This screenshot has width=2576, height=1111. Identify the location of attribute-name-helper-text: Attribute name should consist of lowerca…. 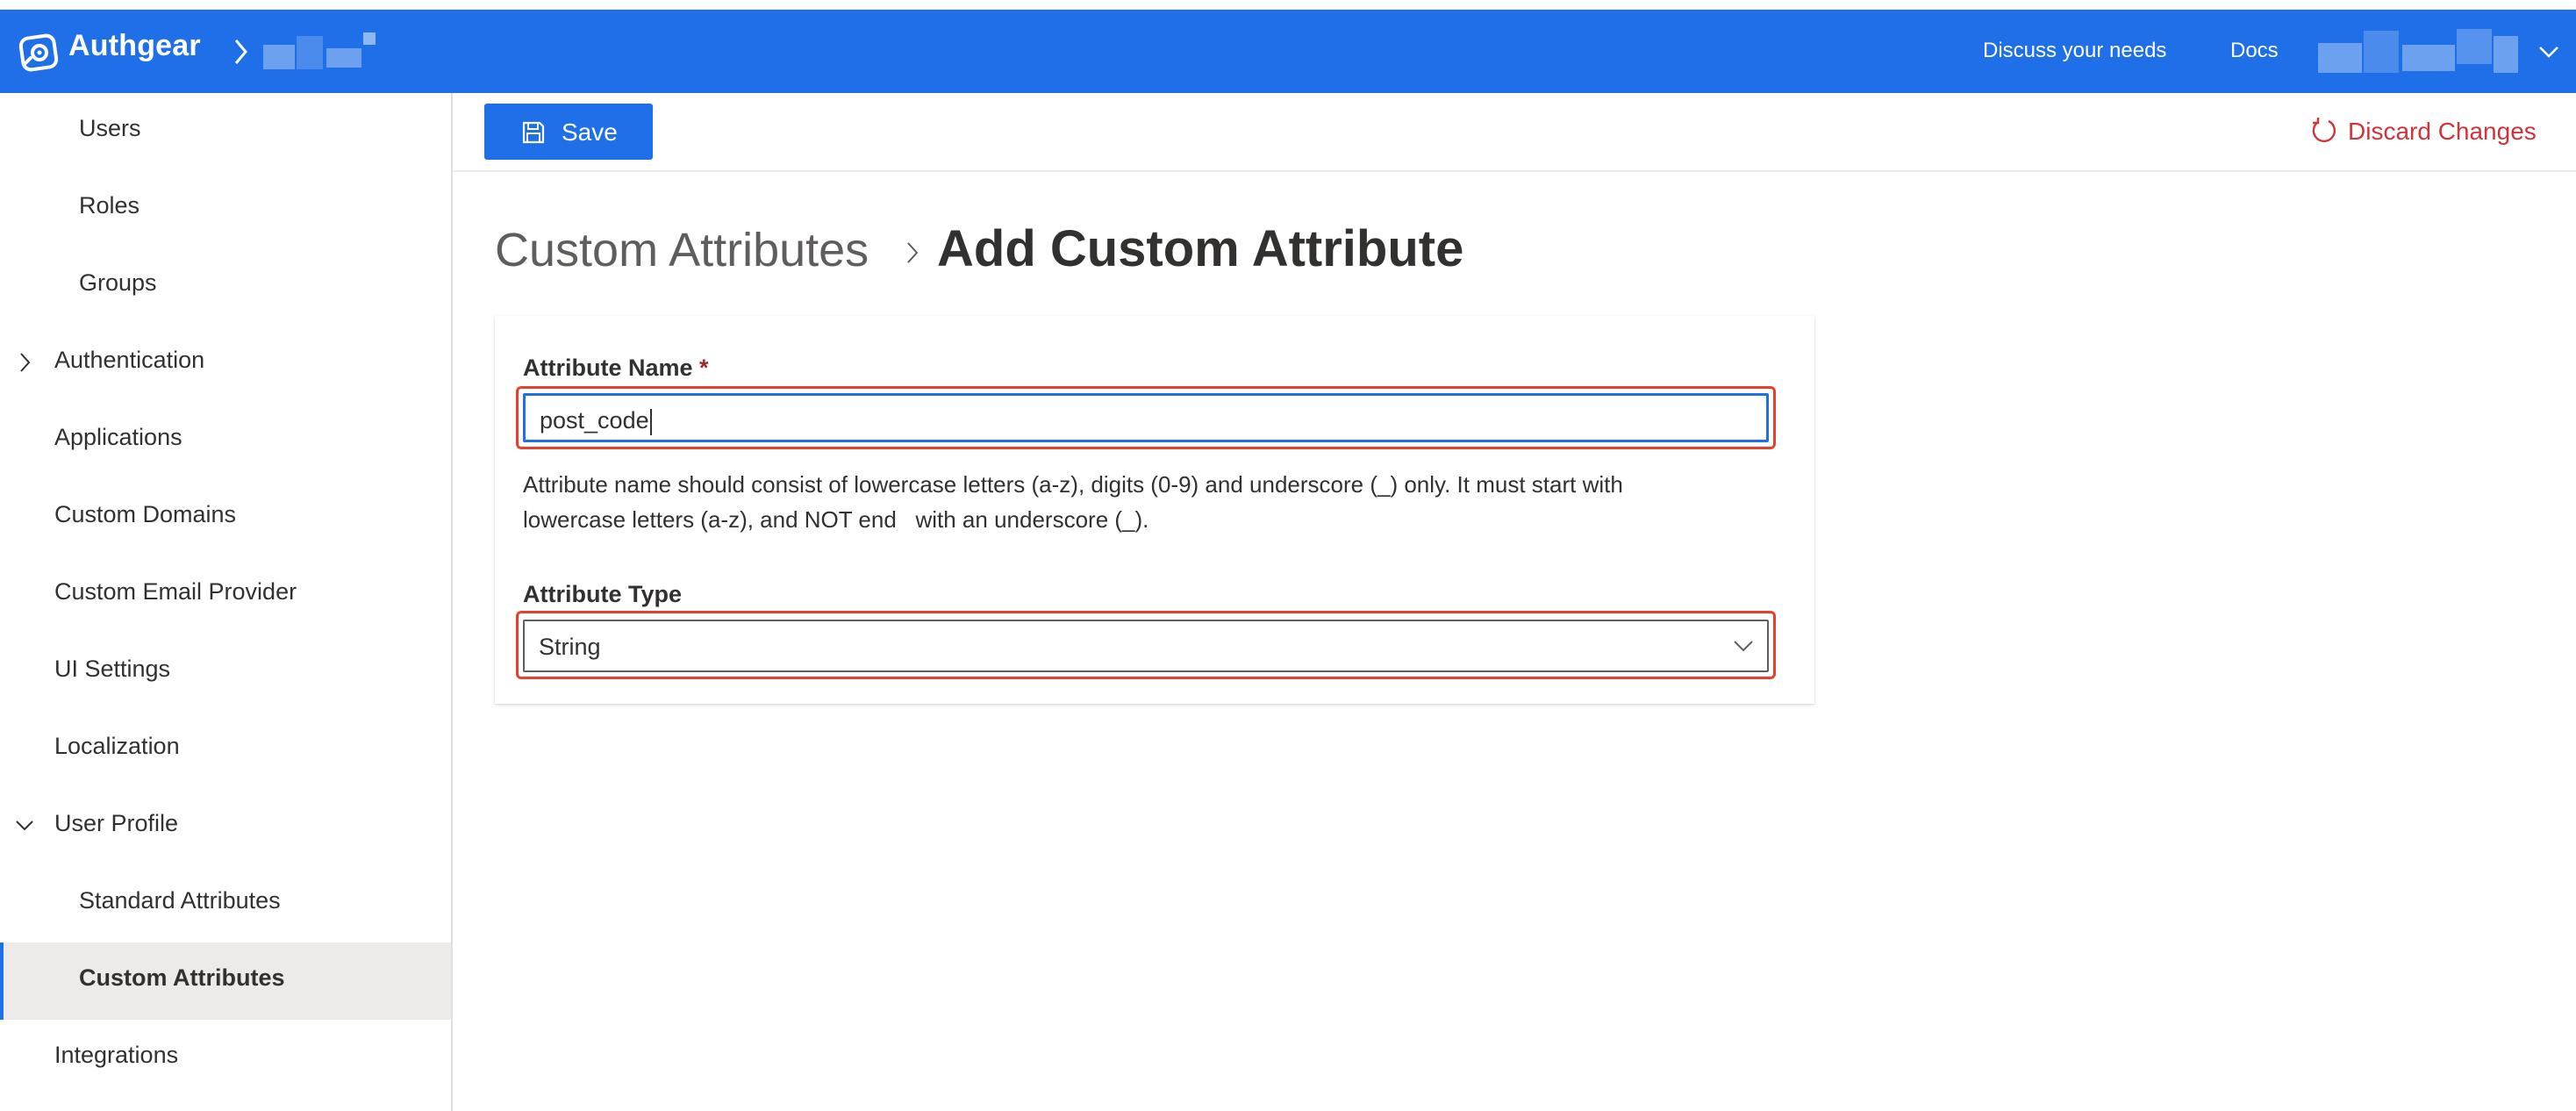
(1154, 502).